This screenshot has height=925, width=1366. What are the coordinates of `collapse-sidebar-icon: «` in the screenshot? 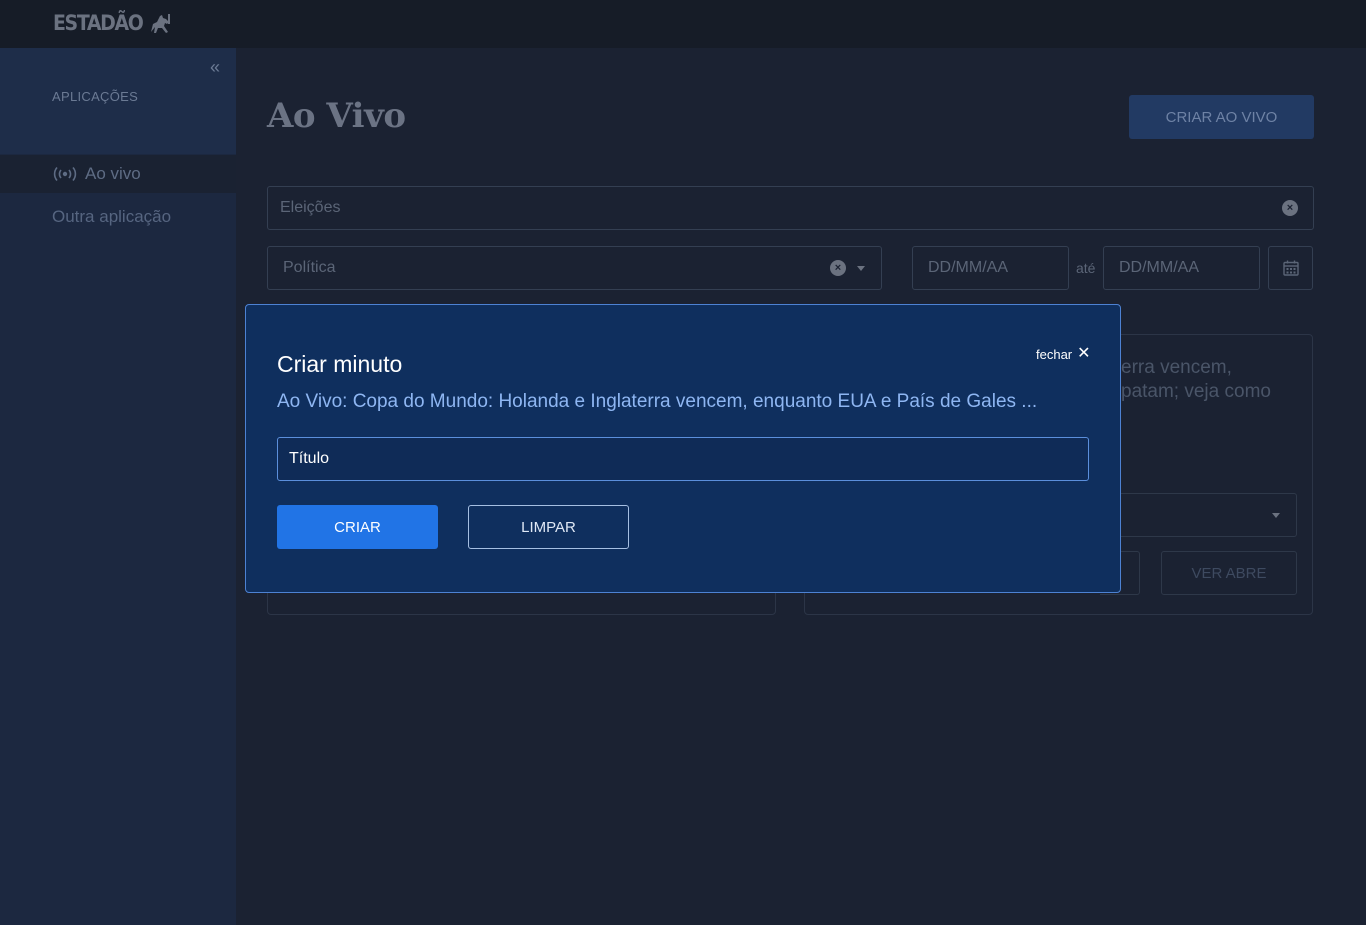 It's located at (215, 67).